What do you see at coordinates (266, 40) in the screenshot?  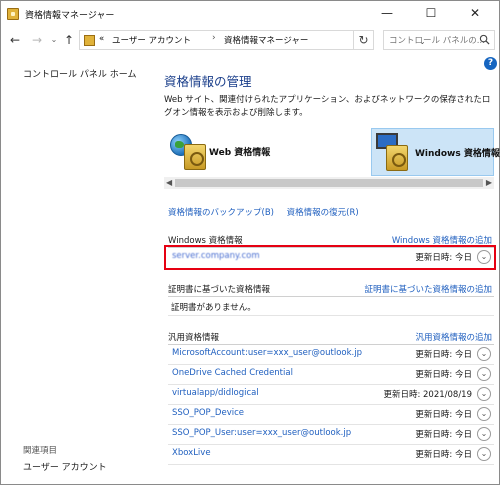 I see `breadcrumb-credential-manager: 資格情報マネージャー` at bounding box center [266, 40].